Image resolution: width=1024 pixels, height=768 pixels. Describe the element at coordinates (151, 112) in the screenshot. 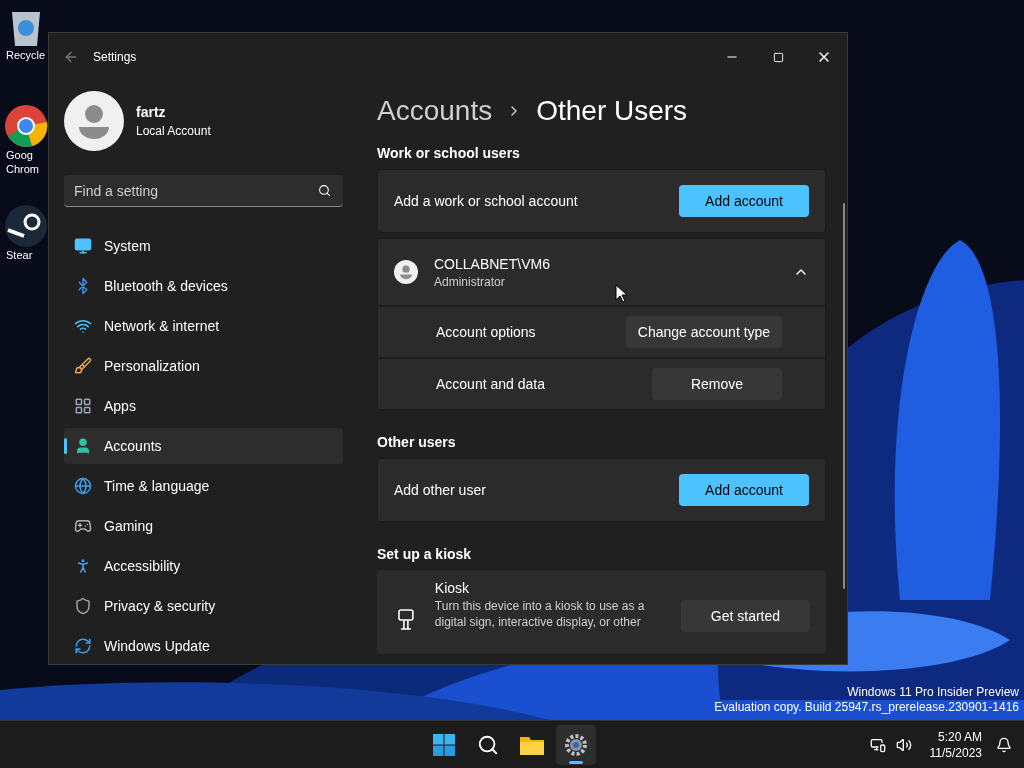

I see `user-name: fartz` at that location.